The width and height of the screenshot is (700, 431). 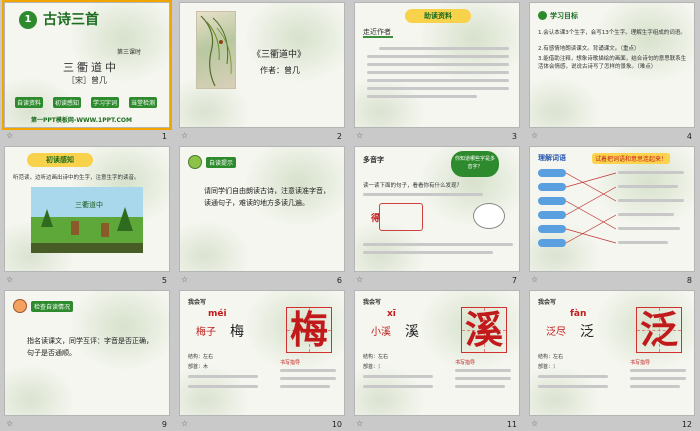 I want to click on slide-number: 6, so click(x=339, y=280).